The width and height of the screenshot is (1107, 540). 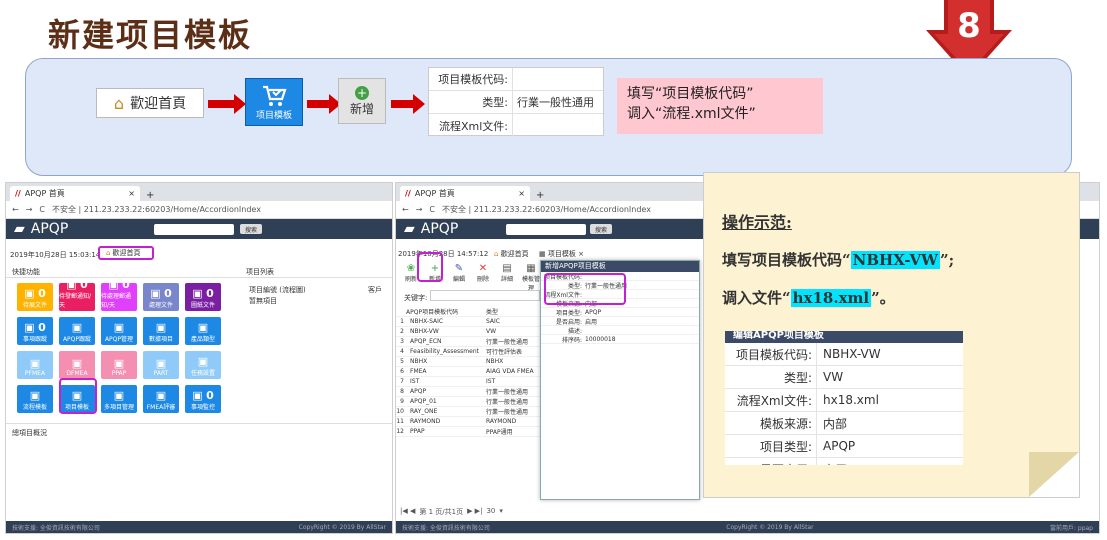 I want to click on tab-project-template: ▦ 项目模板 ×, so click(x=561, y=254).